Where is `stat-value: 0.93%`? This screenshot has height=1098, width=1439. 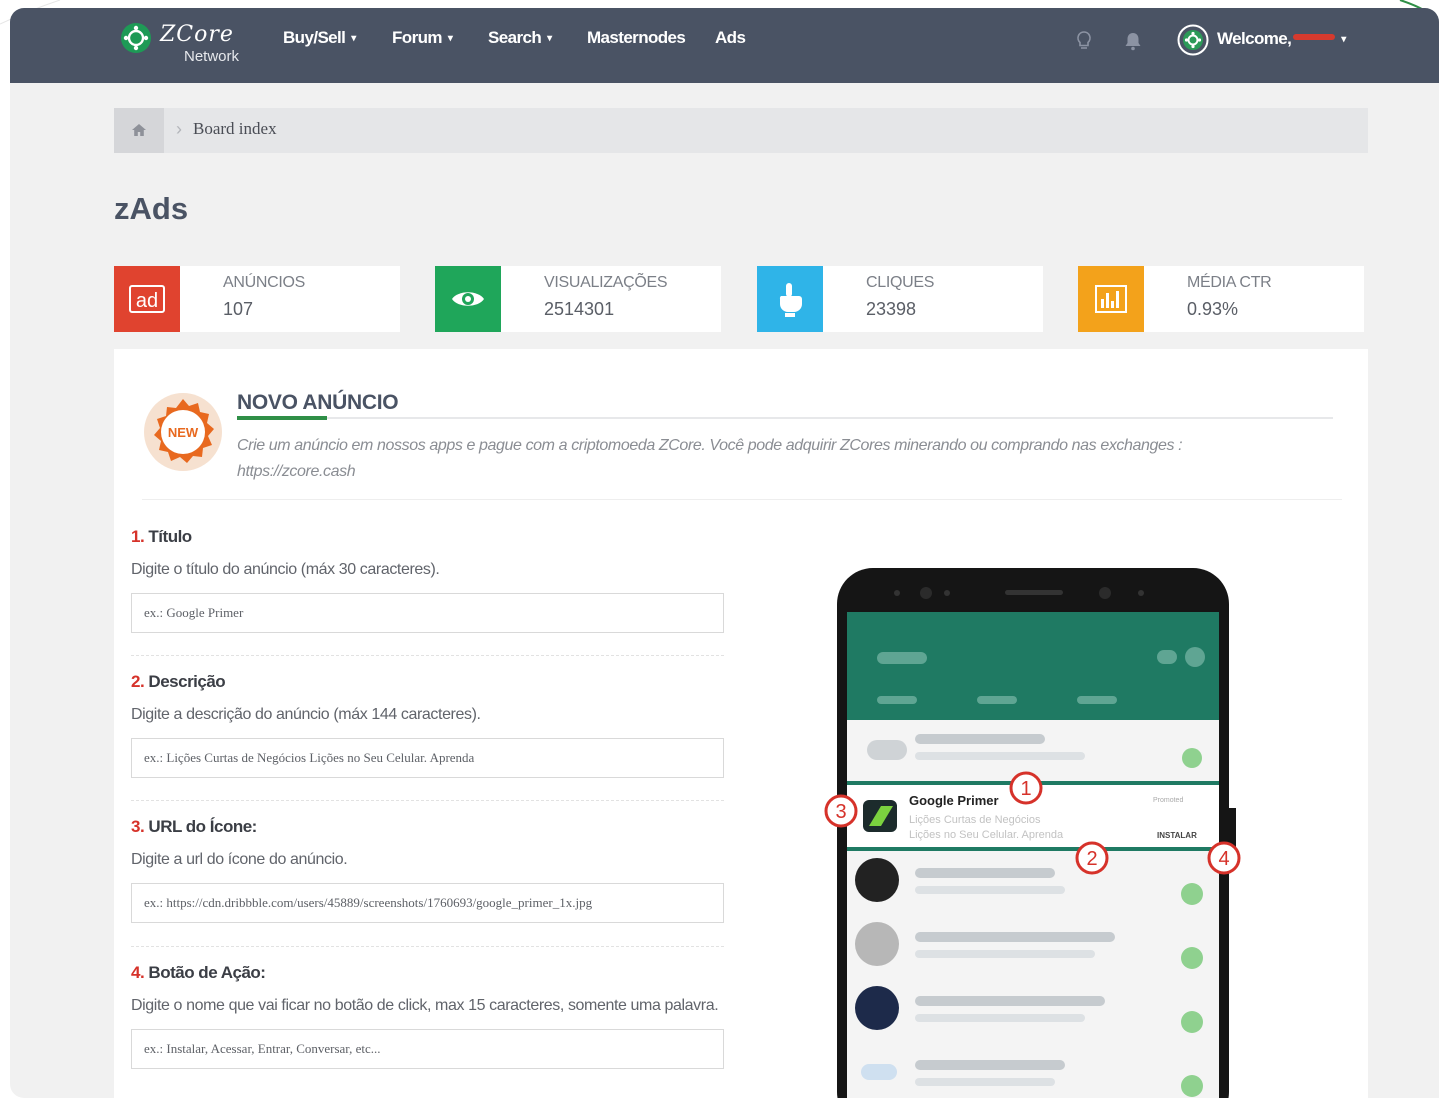
stat-value: 0.93% is located at coordinates (1213, 309).